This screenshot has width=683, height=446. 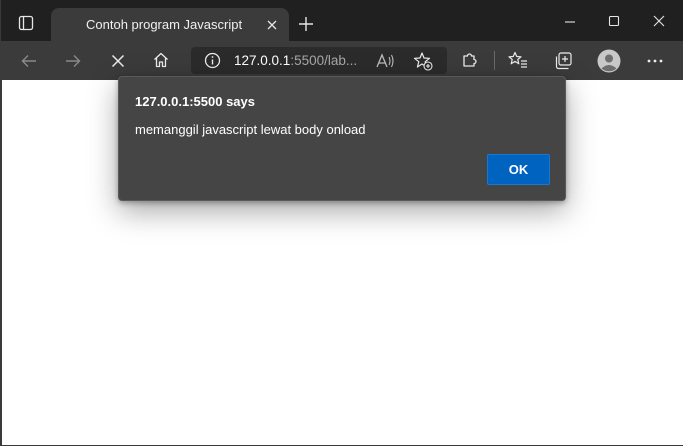 What do you see at coordinates (564, 61) in the screenshot?
I see `collections-icon` at bounding box center [564, 61].